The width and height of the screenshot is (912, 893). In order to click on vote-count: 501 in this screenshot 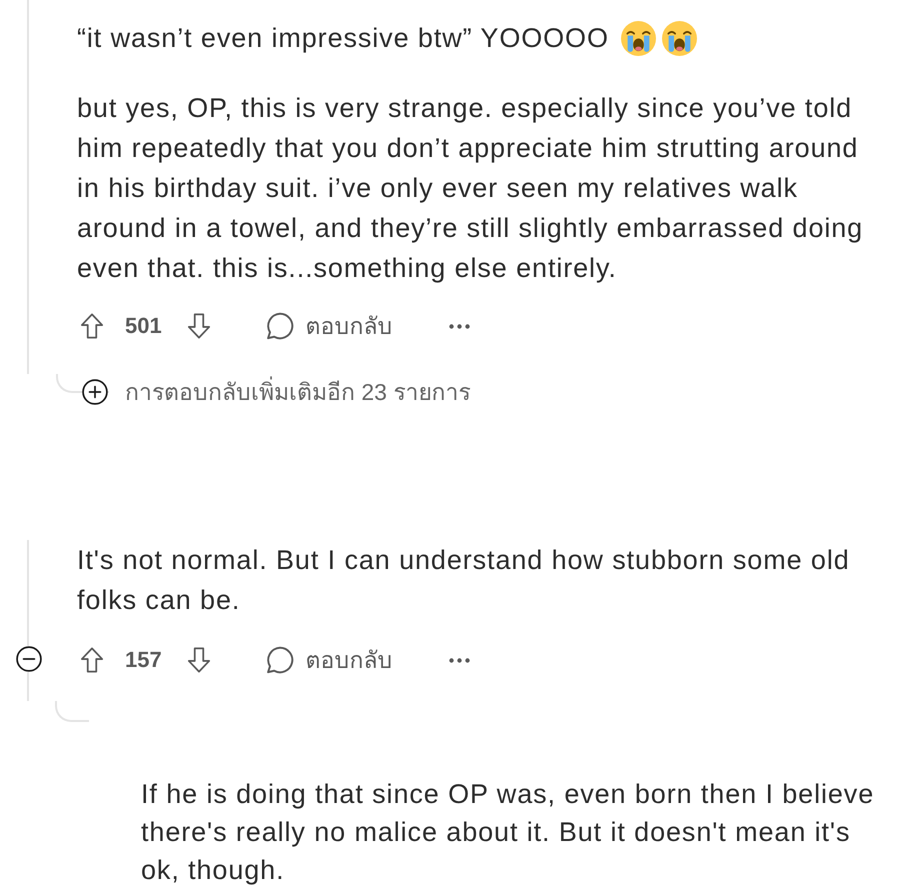, I will do `click(143, 326)`.